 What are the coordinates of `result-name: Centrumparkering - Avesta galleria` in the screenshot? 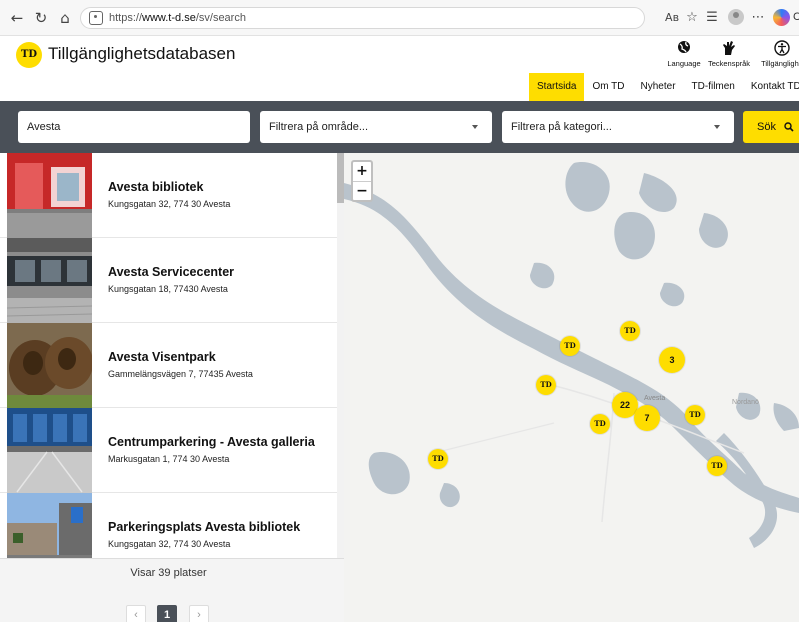 It's located at (211, 442).